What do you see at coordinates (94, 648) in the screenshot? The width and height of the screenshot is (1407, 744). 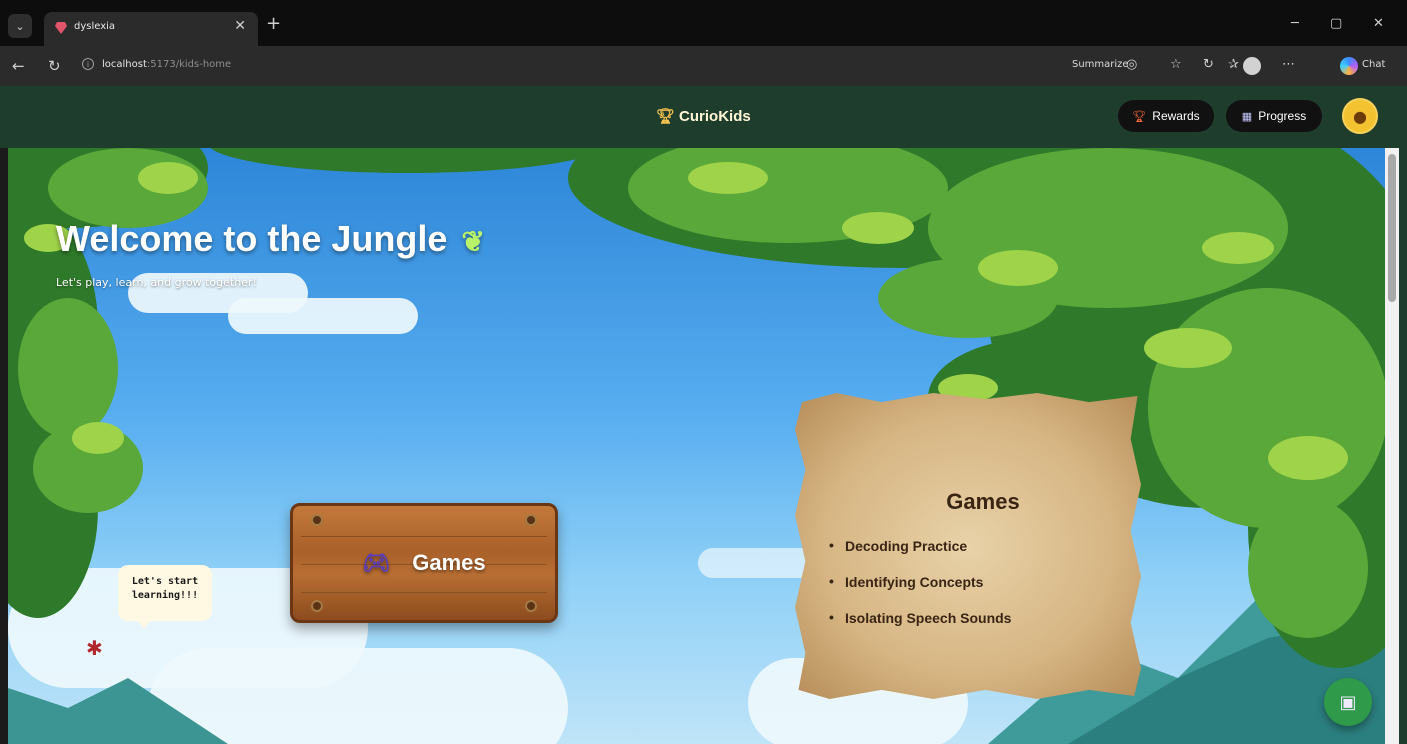 I see `ant-mascot-icon: ✱` at bounding box center [94, 648].